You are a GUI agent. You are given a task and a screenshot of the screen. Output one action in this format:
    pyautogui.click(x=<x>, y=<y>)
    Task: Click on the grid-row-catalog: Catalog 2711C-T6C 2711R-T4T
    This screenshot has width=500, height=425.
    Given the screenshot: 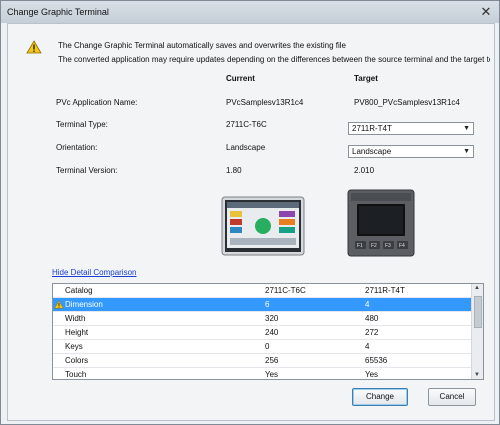 What is the action you would take?
    pyautogui.click(x=262, y=291)
    